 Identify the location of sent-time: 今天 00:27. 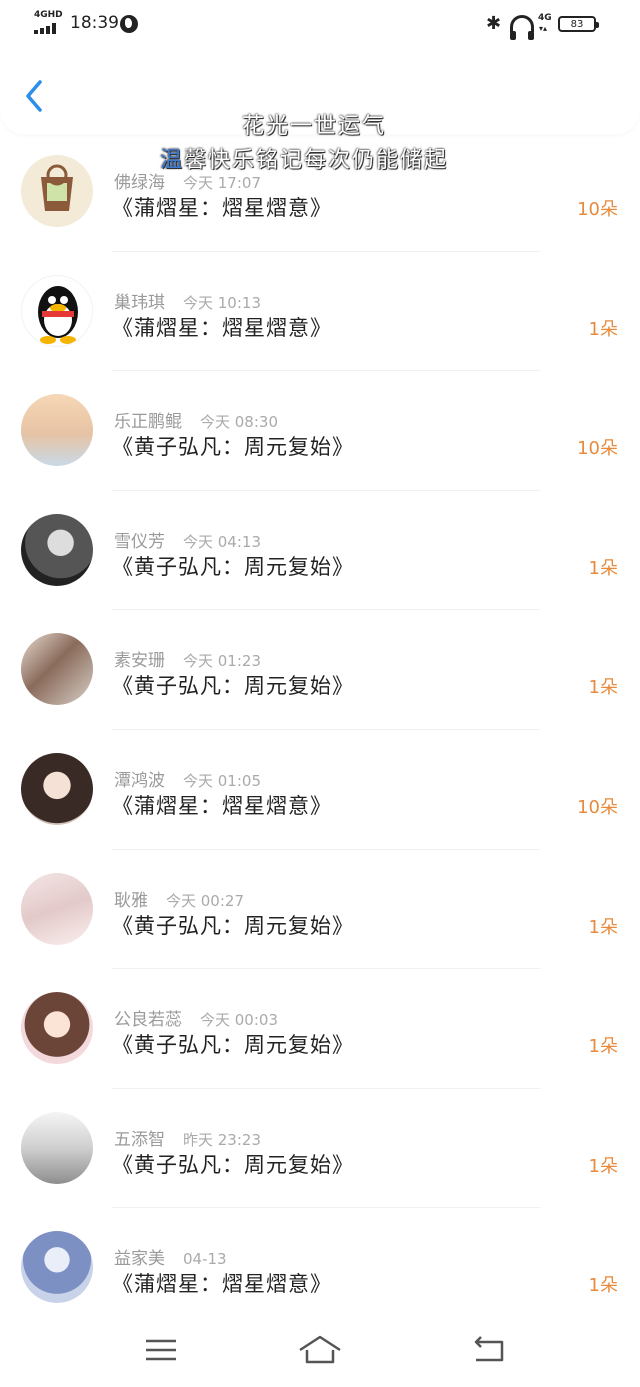
(205, 900).